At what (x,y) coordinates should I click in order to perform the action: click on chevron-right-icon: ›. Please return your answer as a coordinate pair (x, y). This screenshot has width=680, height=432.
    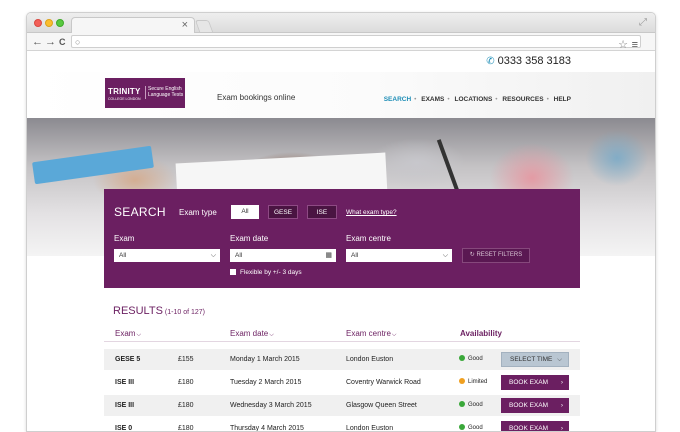
    Looking at the image, I should click on (561, 428).